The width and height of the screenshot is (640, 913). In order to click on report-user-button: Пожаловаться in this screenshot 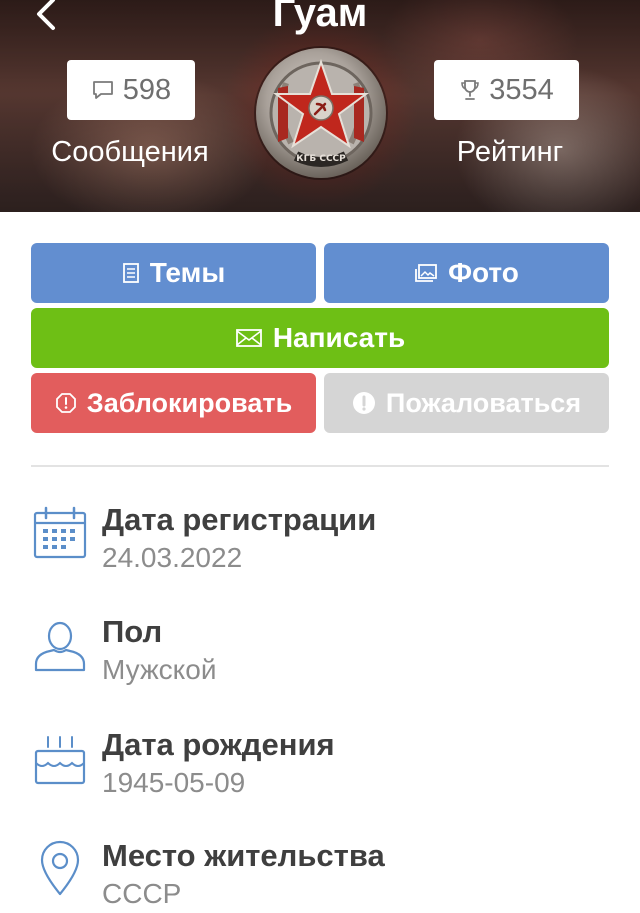, I will do `click(466, 403)`.